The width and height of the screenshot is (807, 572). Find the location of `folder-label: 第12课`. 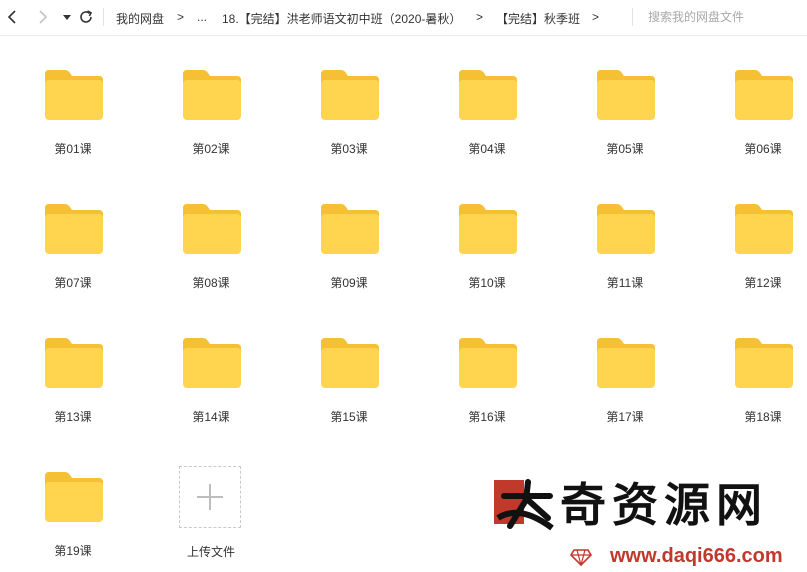

folder-label: 第12课 is located at coordinates (763, 283).